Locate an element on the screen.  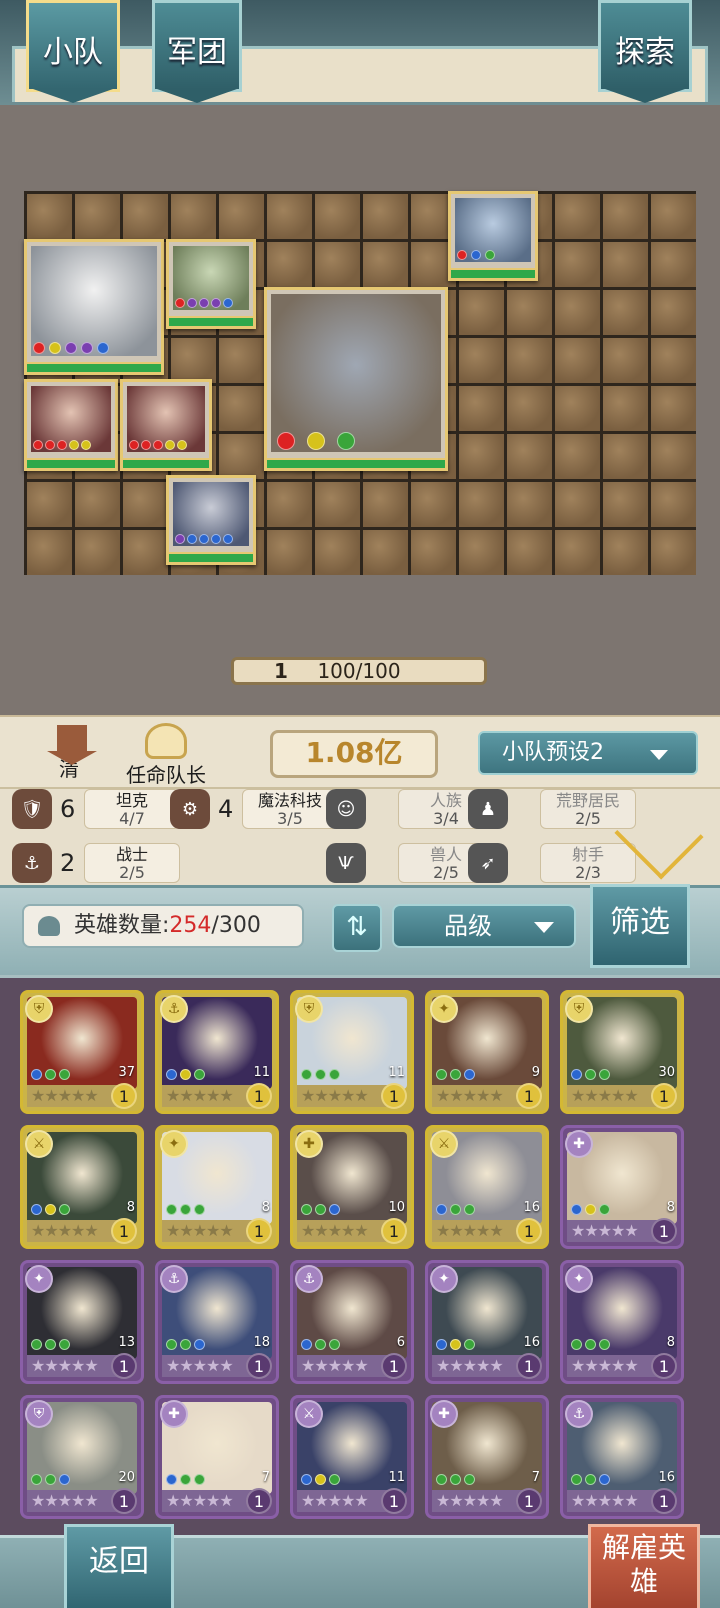
hero-card: ✦ 13 ★★★★★ 1 is located at coordinates (82, 1322).